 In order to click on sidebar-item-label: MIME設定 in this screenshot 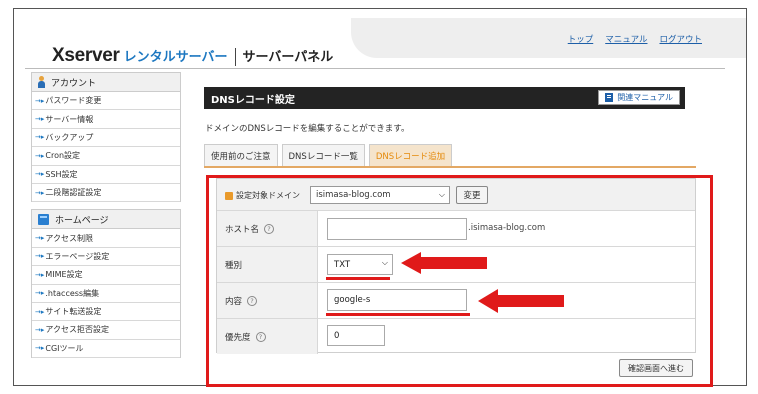, I will do `click(64, 275)`.